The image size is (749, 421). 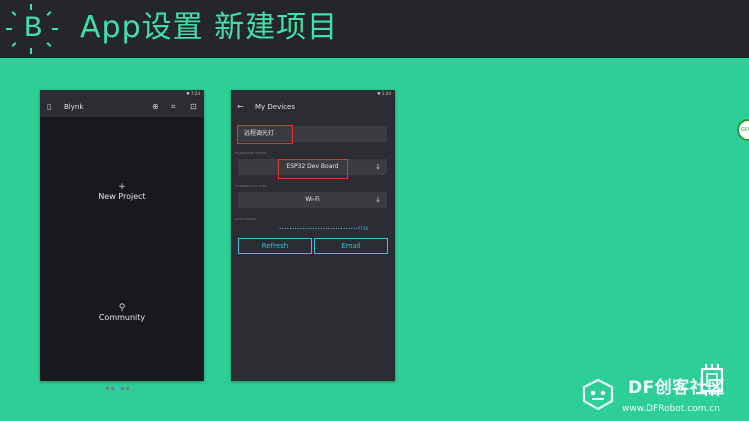 I want to click on project-icon: ⊡, so click(x=193, y=107).